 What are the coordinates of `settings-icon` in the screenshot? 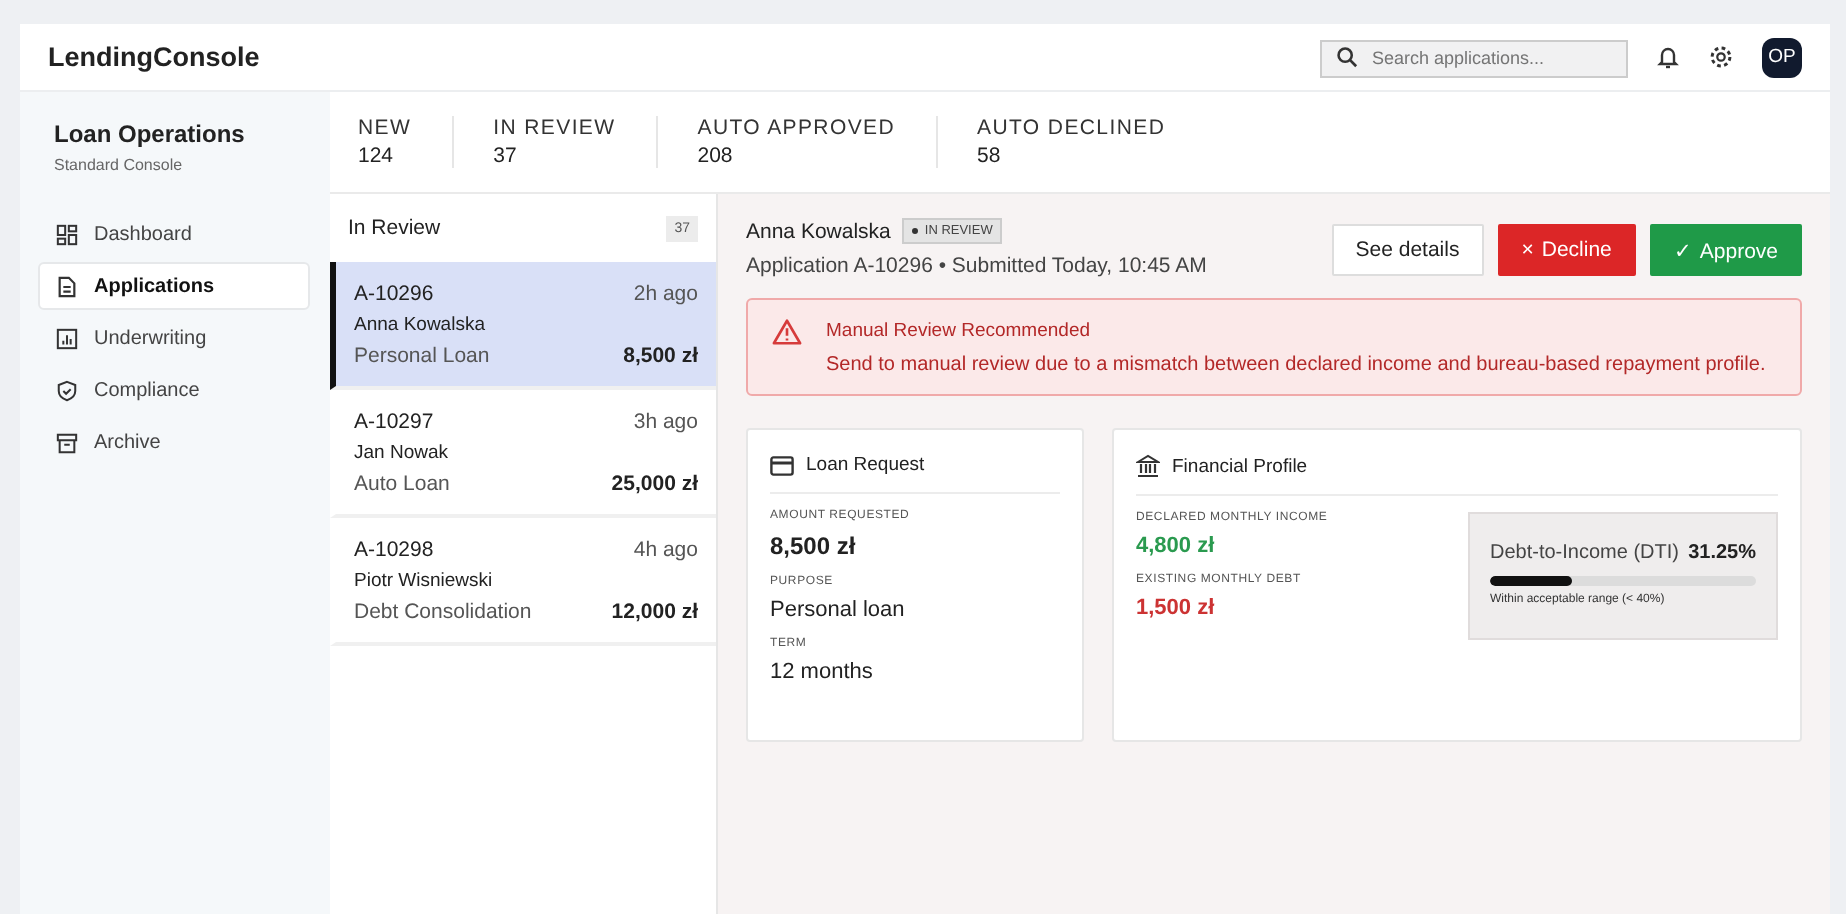 It's located at (1721, 57).